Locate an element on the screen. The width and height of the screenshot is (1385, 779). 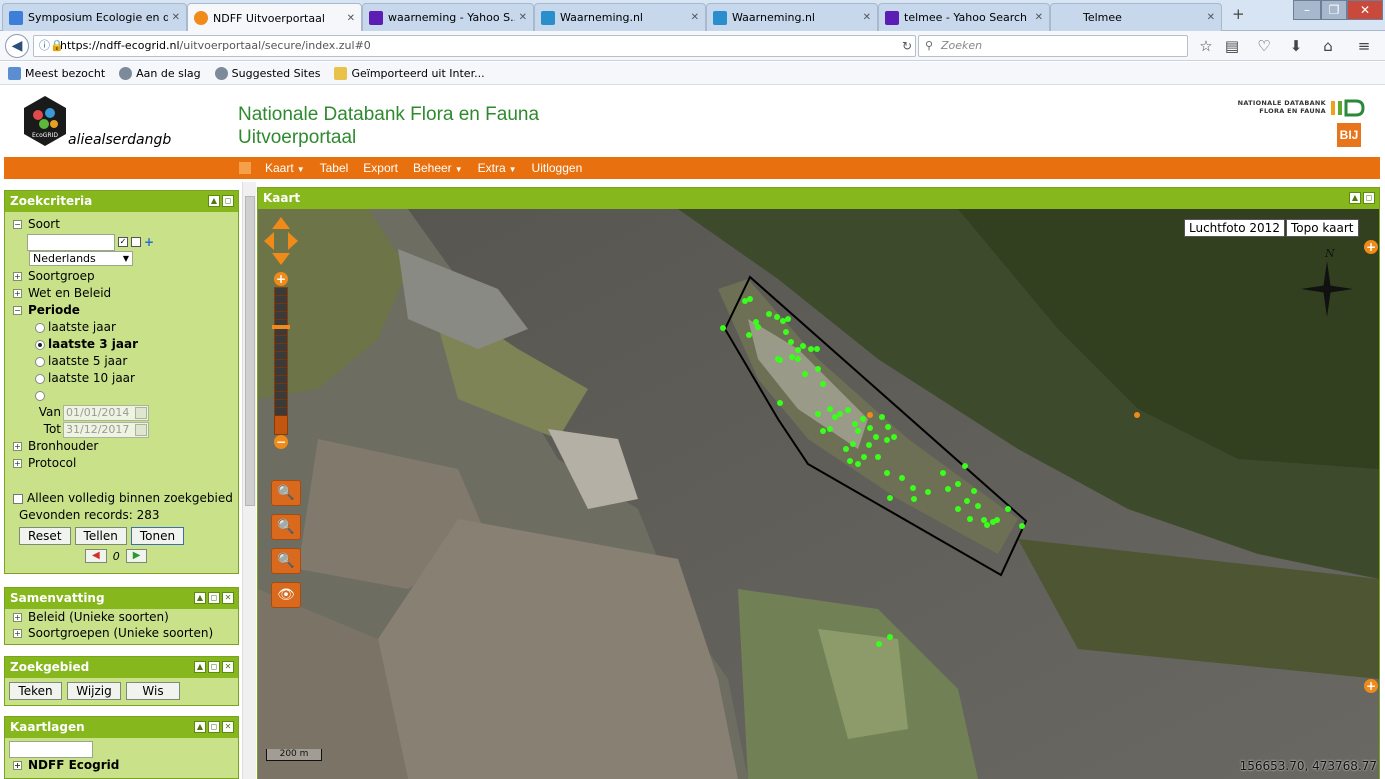
calendar-icon is located at coordinates (141, 429).